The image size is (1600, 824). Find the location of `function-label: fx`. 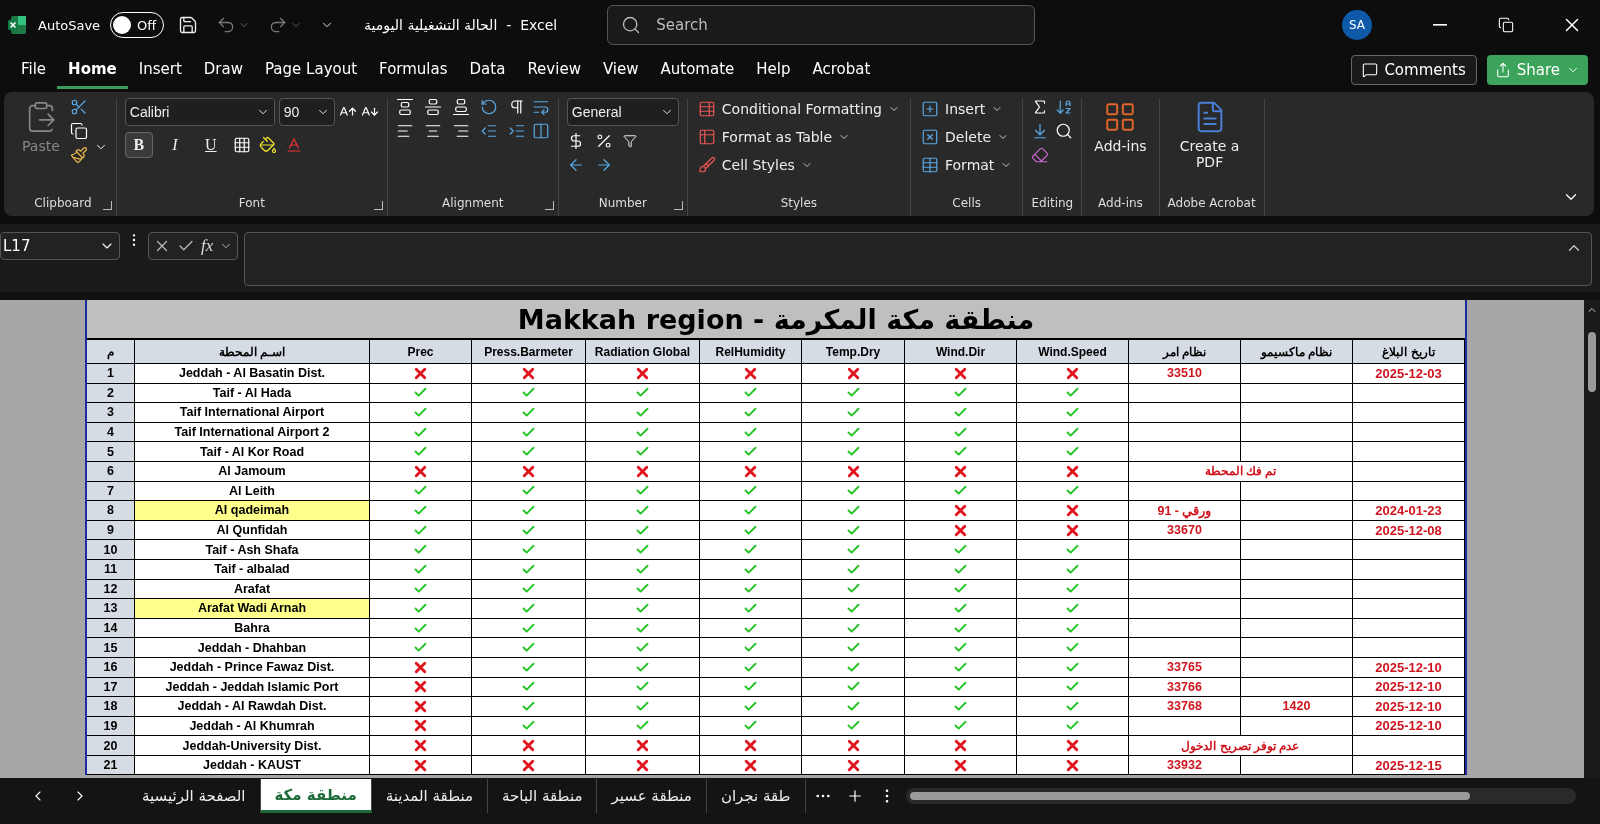

function-label: fx is located at coordinates (207, 246).